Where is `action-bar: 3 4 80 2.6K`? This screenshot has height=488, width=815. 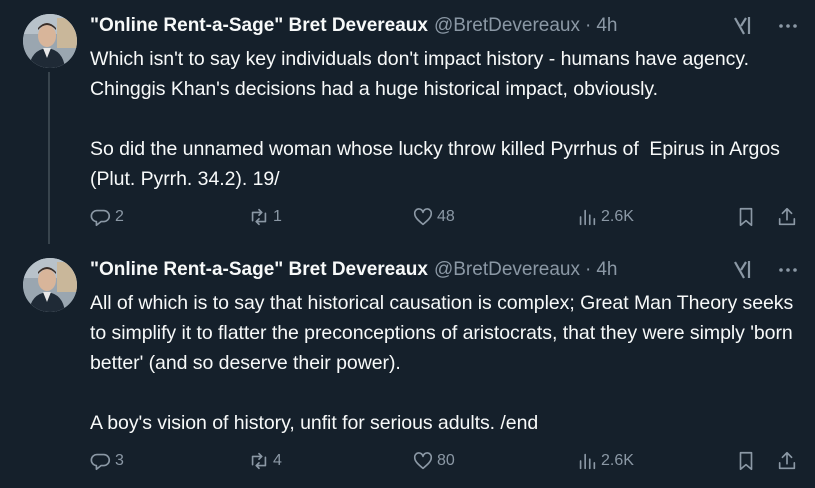
action-bar: 3 4 80 2.6K is located at coordinates (446, 461).